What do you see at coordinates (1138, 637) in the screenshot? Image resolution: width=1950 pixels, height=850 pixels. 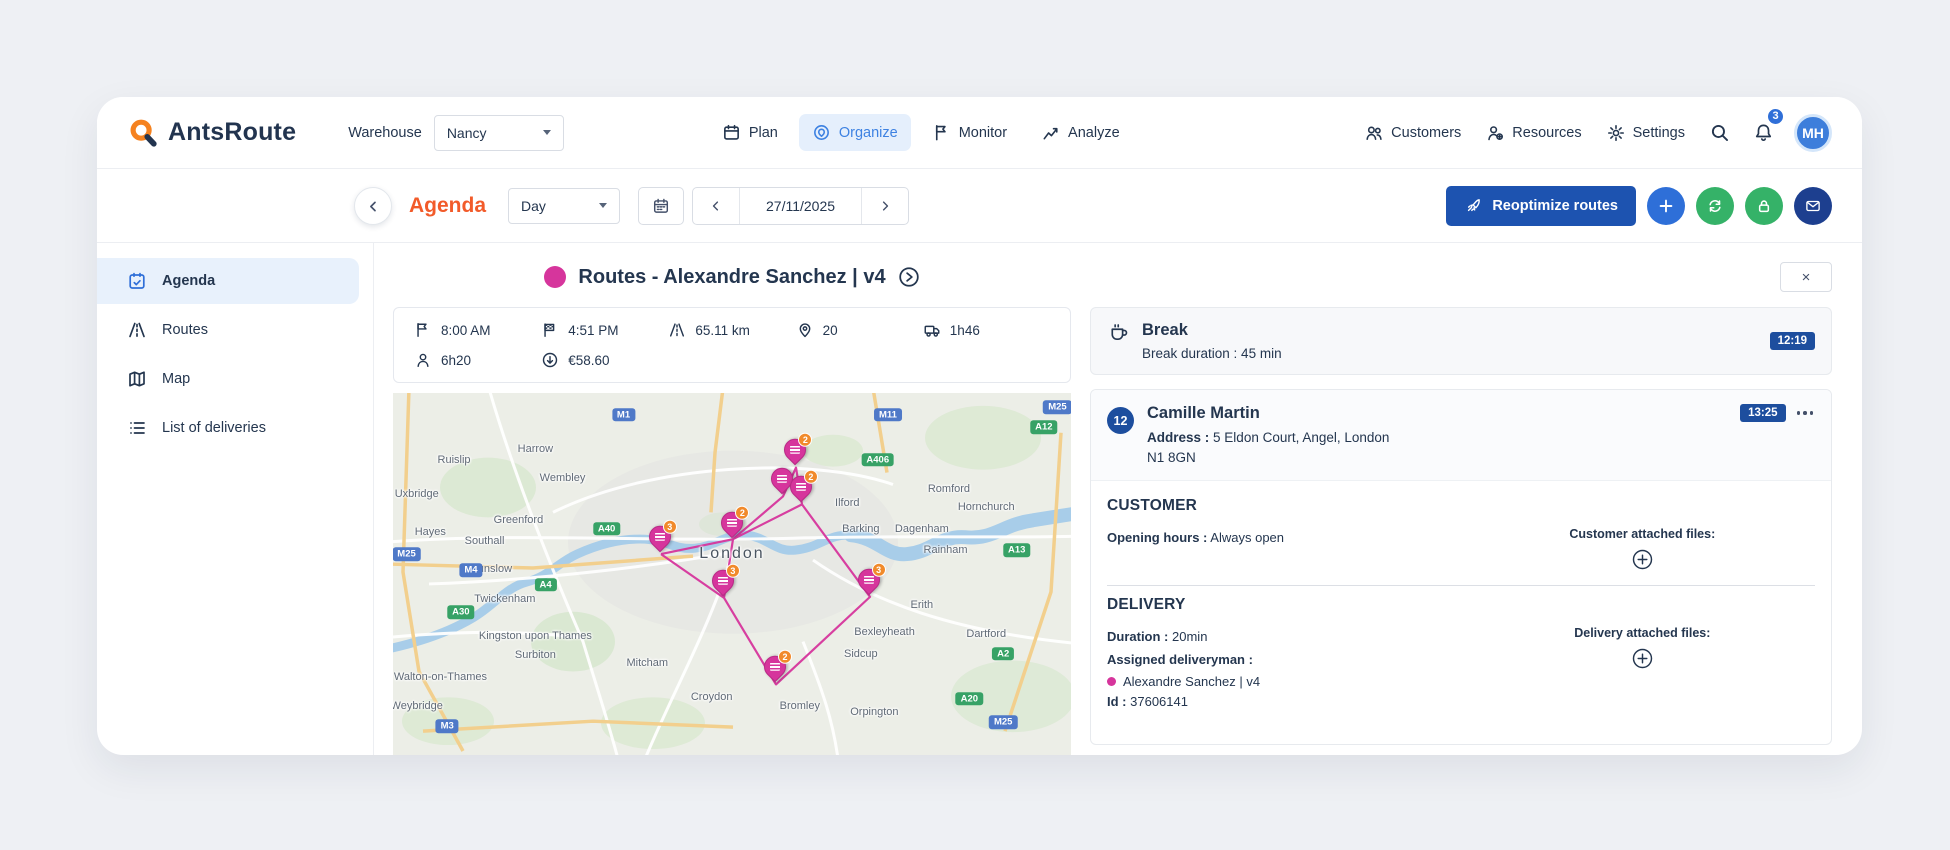 I see `duration-label: Duration :` at bounding box center [1138, 637].